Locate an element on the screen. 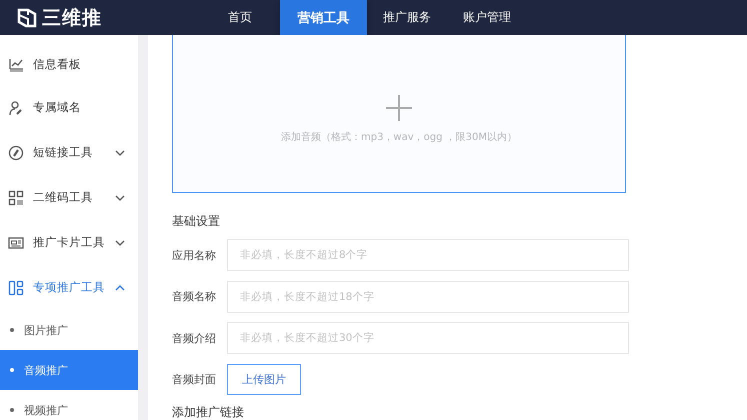 Image resolution: width=747 pixels, height=420 pixels. sidebar-subitem: 视频推广 is located at coordinates (69, 405).